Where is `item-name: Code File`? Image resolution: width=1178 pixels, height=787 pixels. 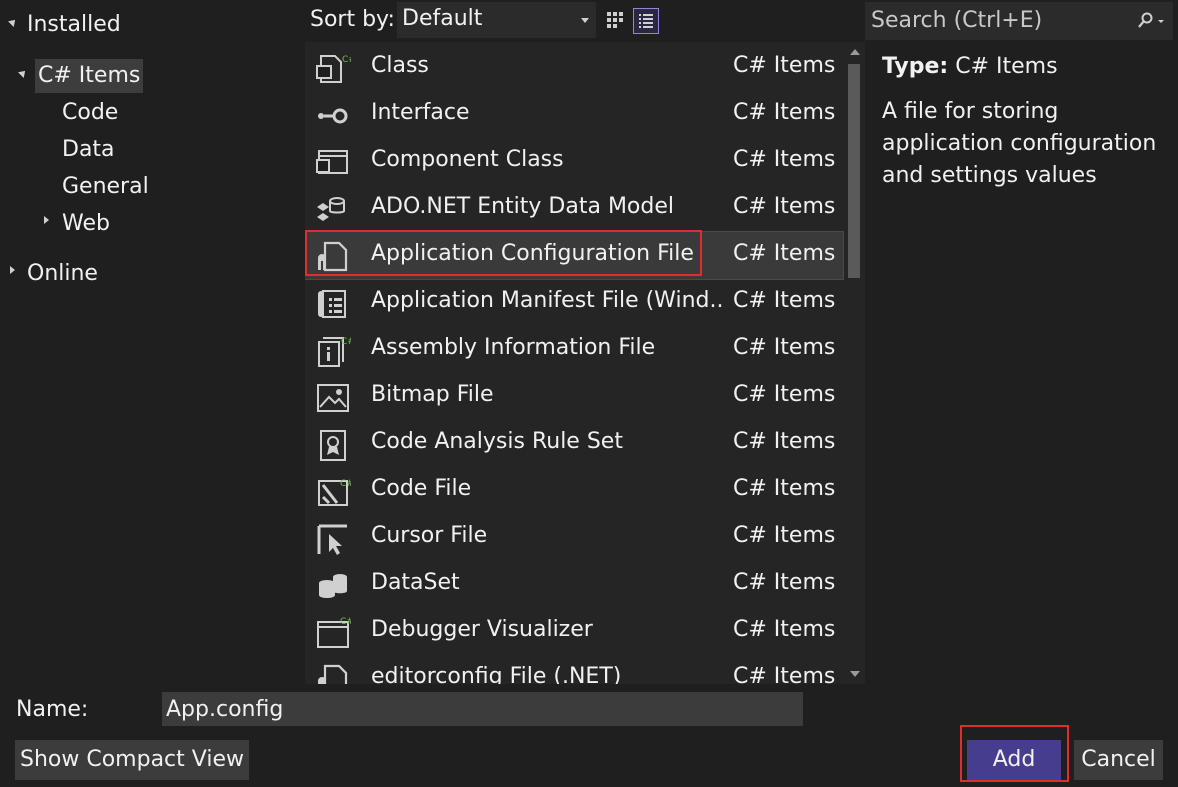 item-name: Code File is located at coordinates (421, 488).